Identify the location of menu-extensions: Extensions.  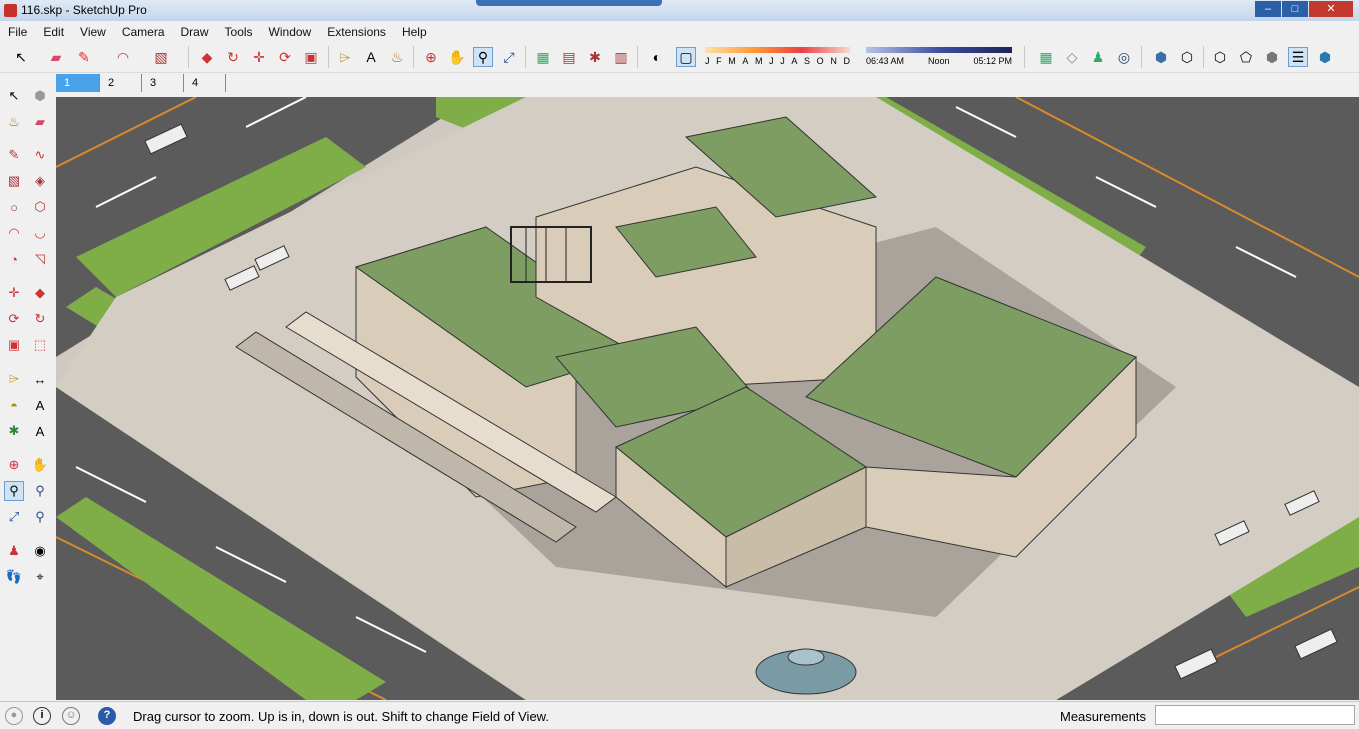
(356, 31).